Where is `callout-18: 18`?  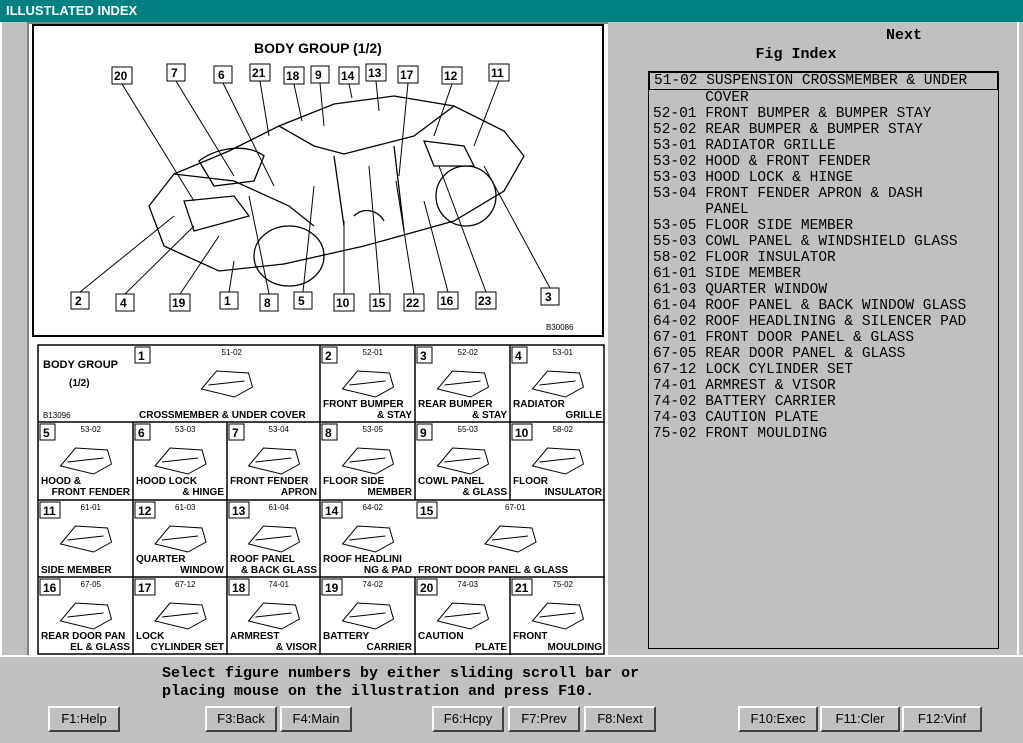 callout-18: 18 is located at coordinates (294, 94).